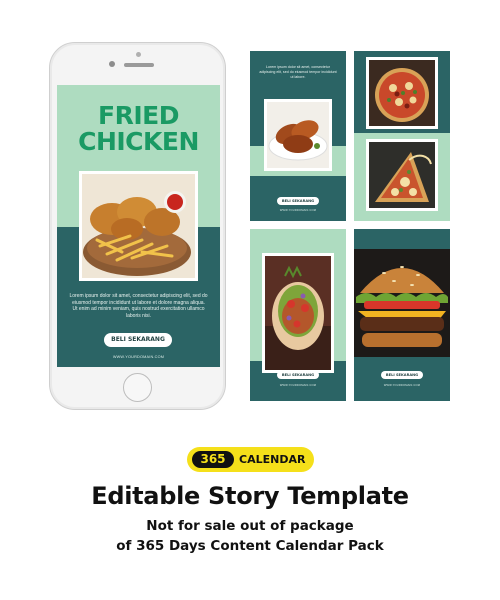 The image size is (500, 600). What do you see at coordinates (138, 54) in the screenshot?
I see `phone-sensor` at bounding box center [138, 54].